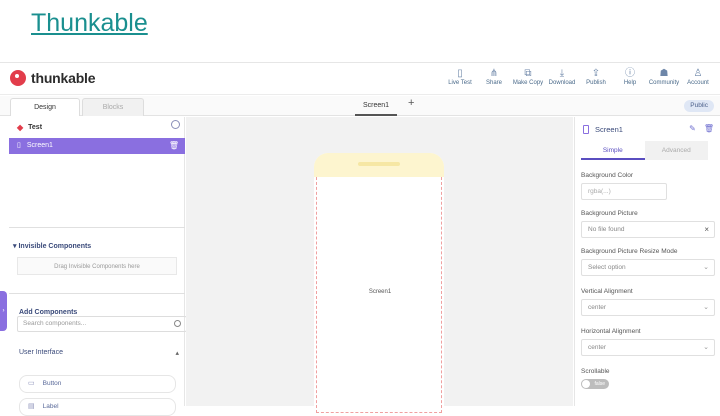  I want to click on toolbar-live-test: ▯ Live Test, so click(460, 76).